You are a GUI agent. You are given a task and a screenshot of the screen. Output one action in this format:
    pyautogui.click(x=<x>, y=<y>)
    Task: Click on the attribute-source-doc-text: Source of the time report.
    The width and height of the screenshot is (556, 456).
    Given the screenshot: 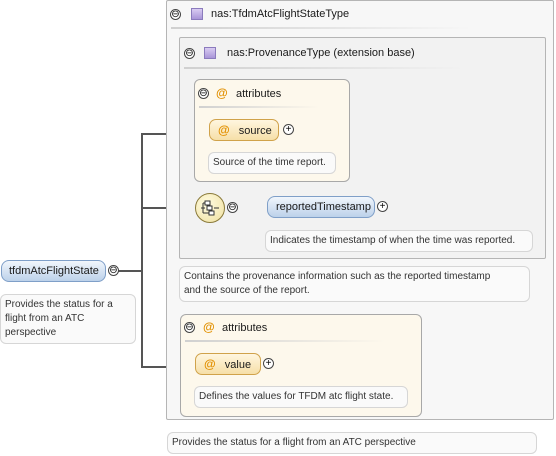 What is the action you would take?
    pyautogui.click(x=269, y=162)
    